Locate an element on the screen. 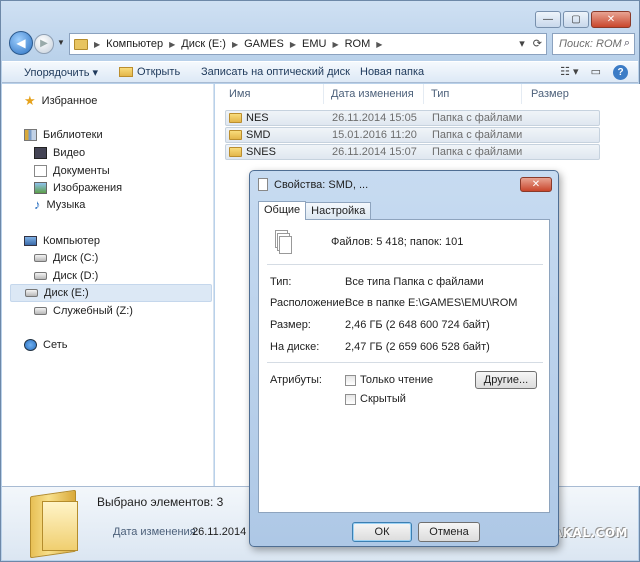 The width and height of the screenshot is (640, 562). forward-button: ▶ is located at coordinates (44, 44).